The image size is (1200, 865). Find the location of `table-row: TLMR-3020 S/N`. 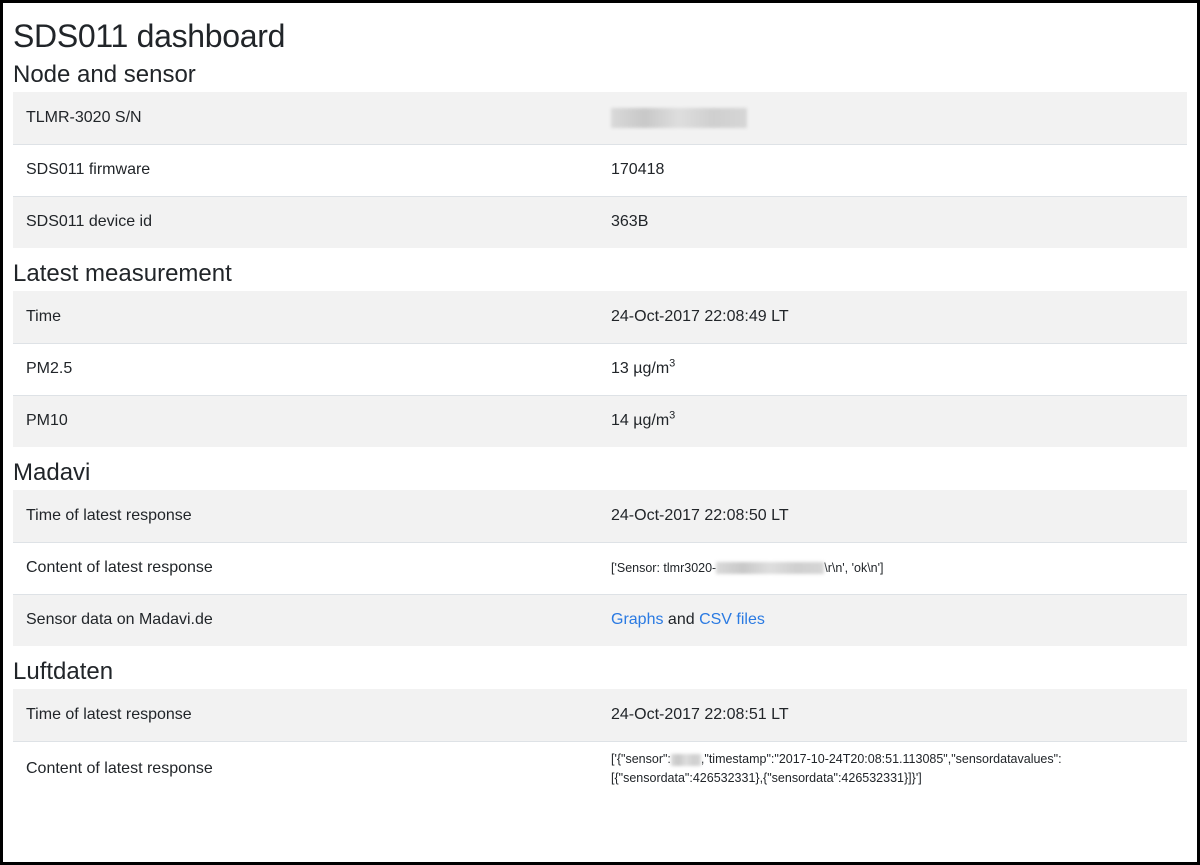

table-row: TLMR-3020 S/N is located at coordinates (600, 118).